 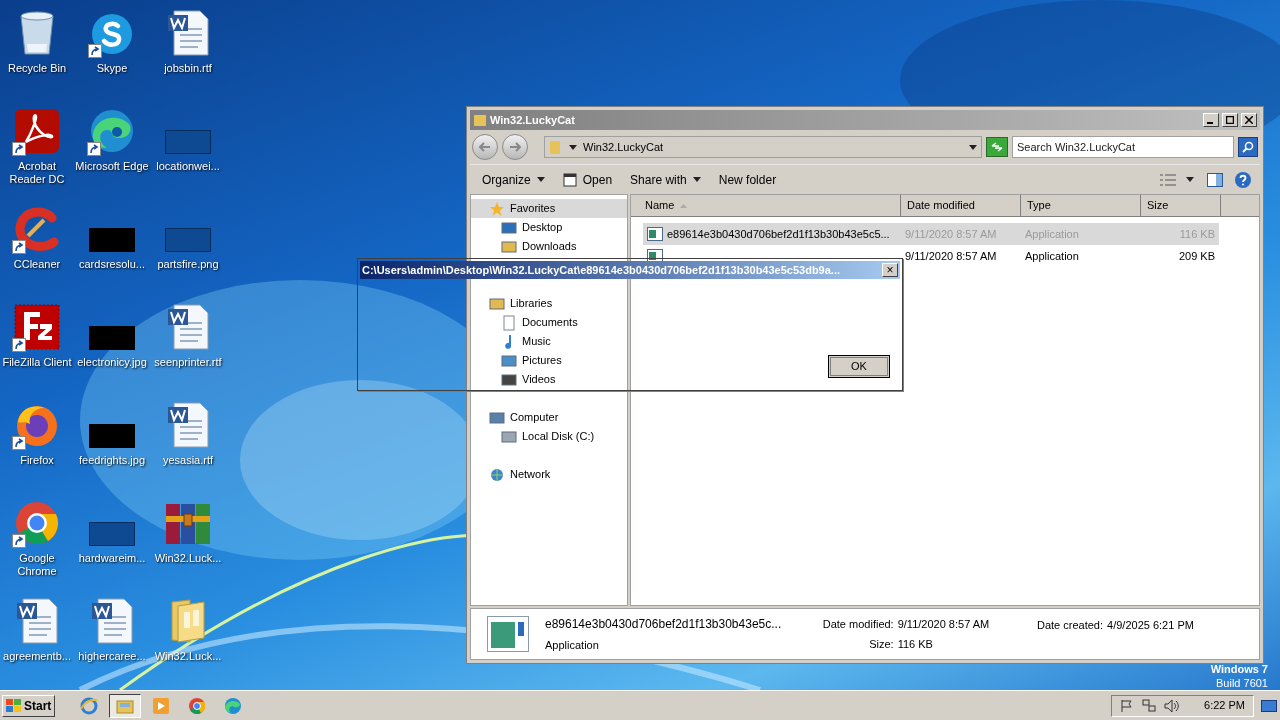 What do you see at coordinates (859, 366) in the screenshot?
I see `ok-button: OK` at bounding box center [859, 366].